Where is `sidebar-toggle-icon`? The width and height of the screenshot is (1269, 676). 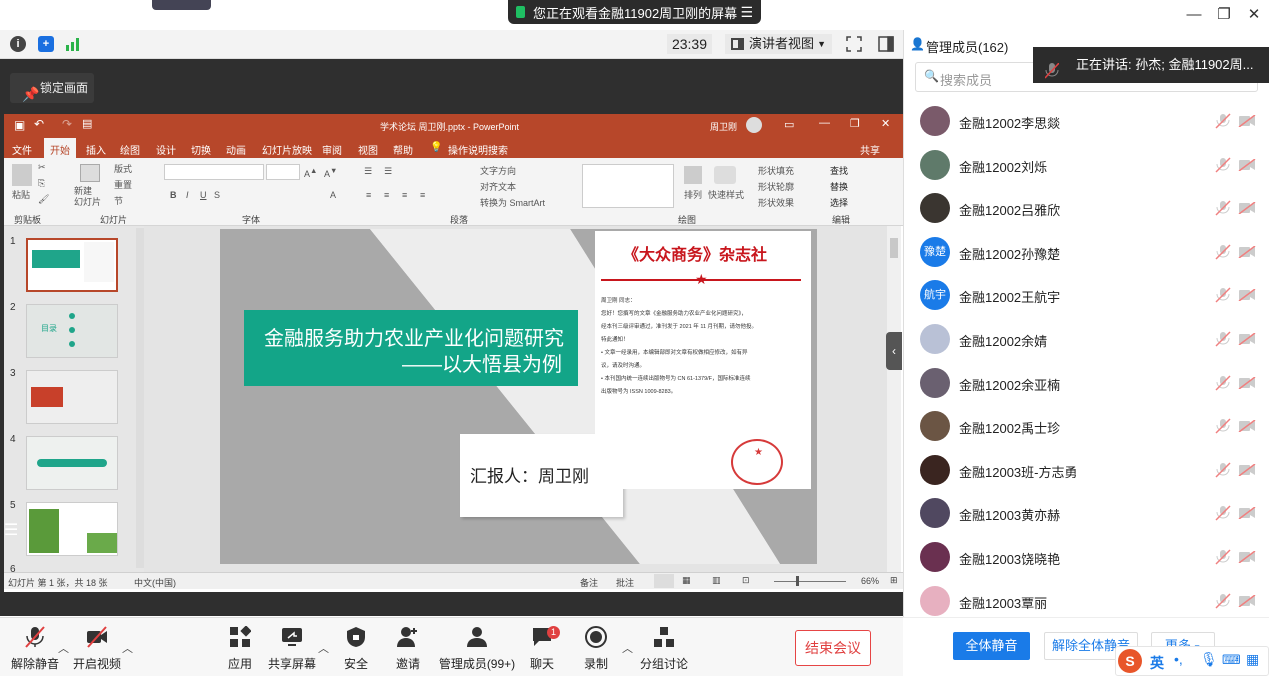 sidebar-toggle-icon is located at coordinates (886, 44).